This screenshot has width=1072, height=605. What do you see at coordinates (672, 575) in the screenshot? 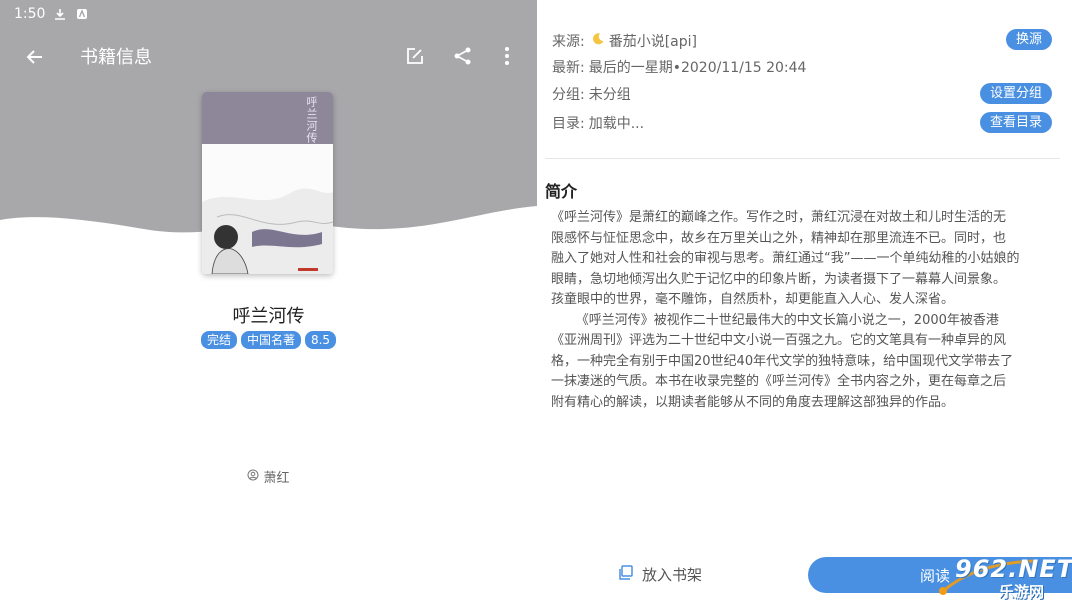
I see `add-to-shelf-label: 放入书架` at bounding box center [672, 575].